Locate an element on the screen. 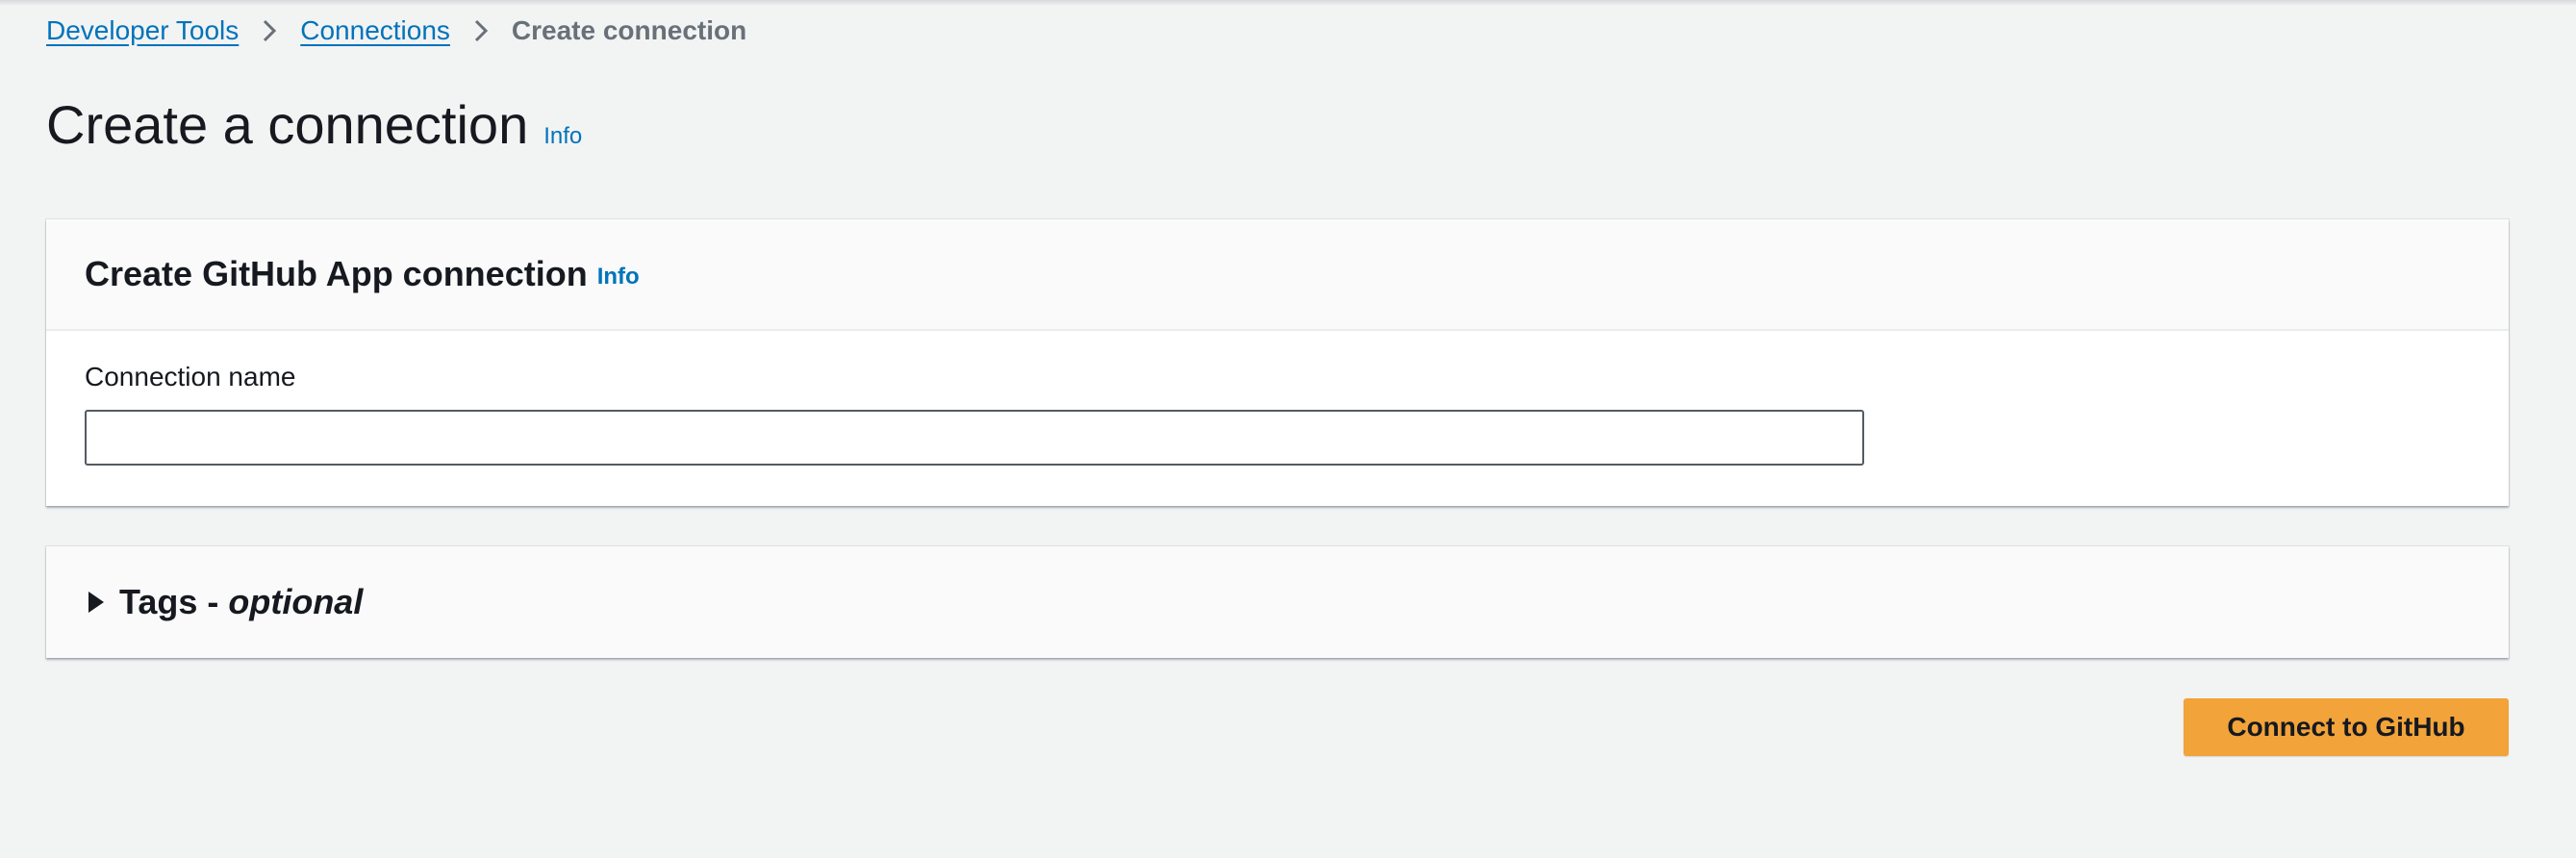 The height and width of the screenshot is (858, 2576). page-title: Create a connection is located at coordinates (287, 125).